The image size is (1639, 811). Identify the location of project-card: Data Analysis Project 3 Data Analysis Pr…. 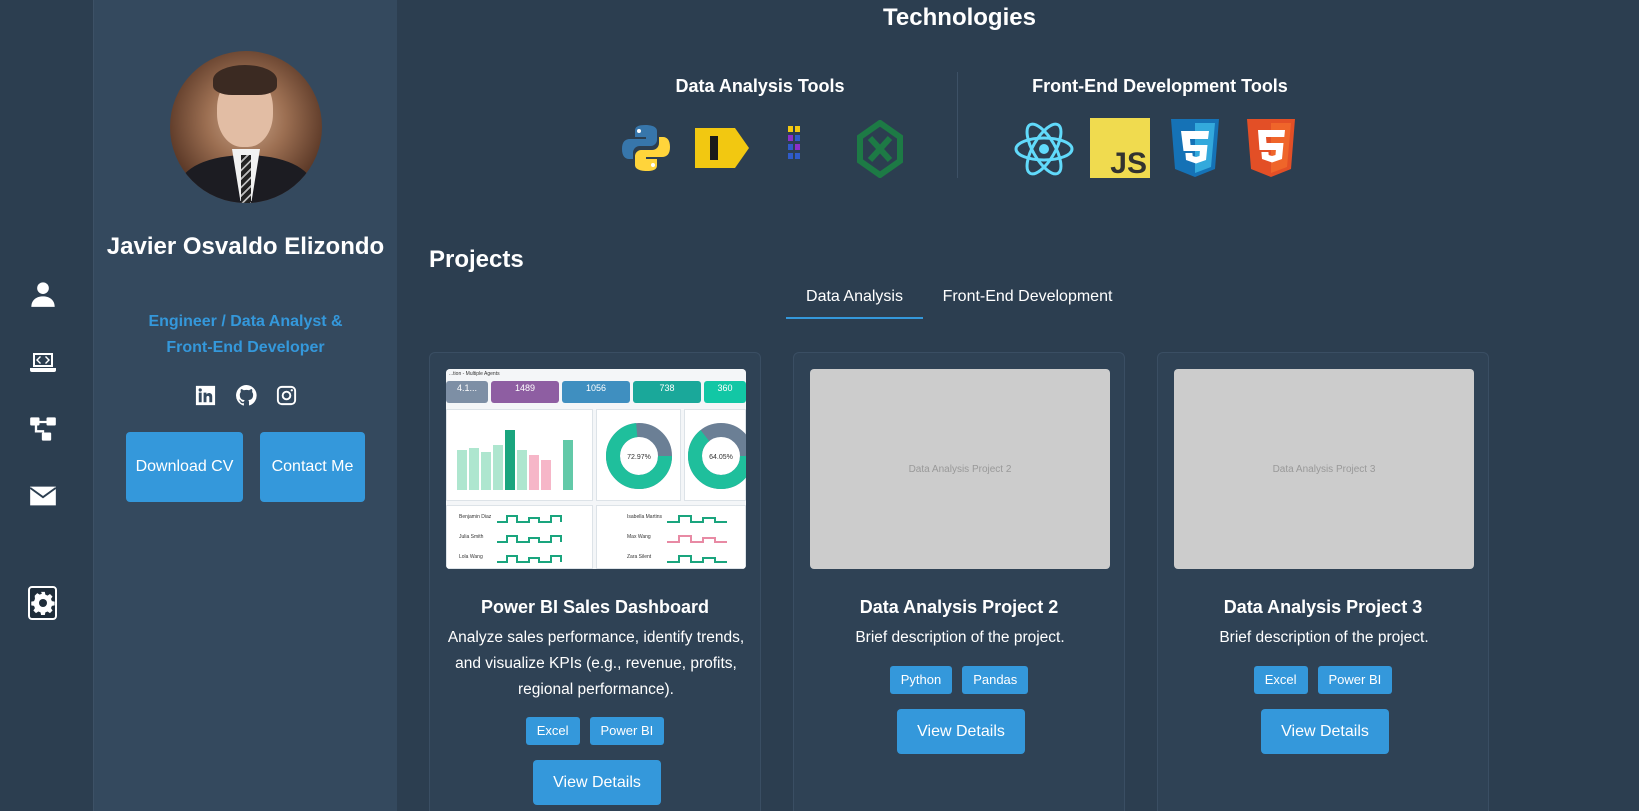
(1323, 581).